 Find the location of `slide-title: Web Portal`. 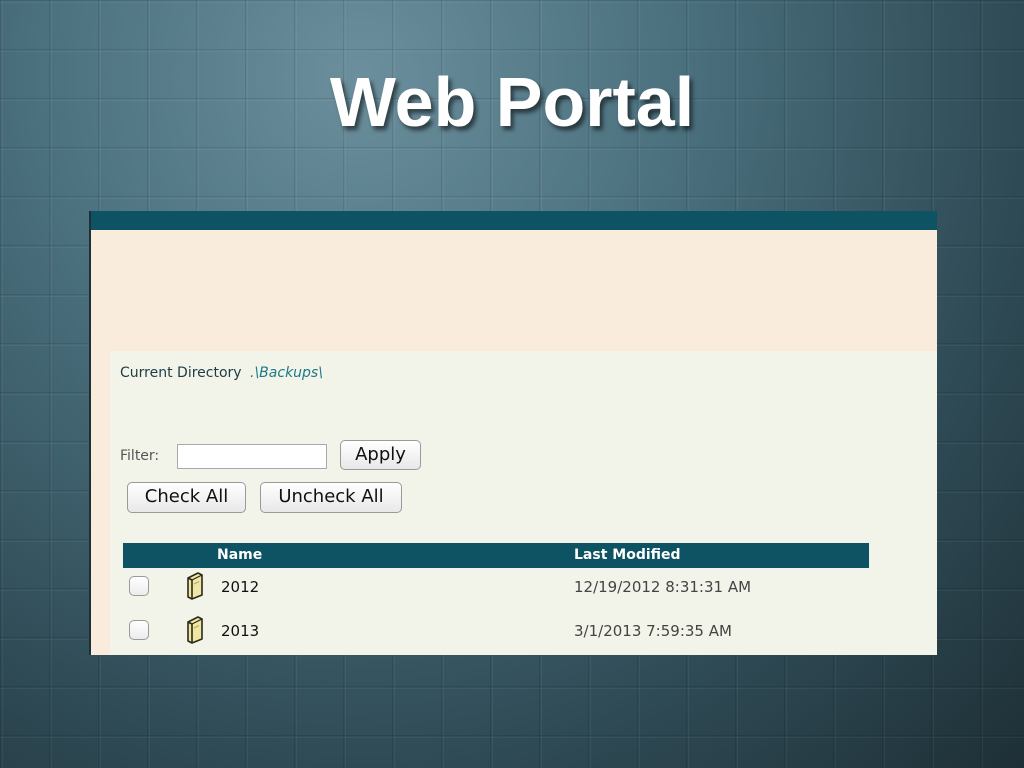

slide-title: Web Portal is located at coordinates (512, 102).